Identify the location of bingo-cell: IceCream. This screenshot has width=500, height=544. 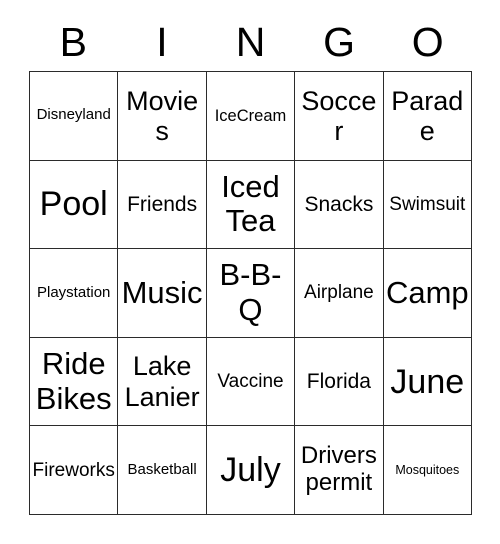
(251, 116).